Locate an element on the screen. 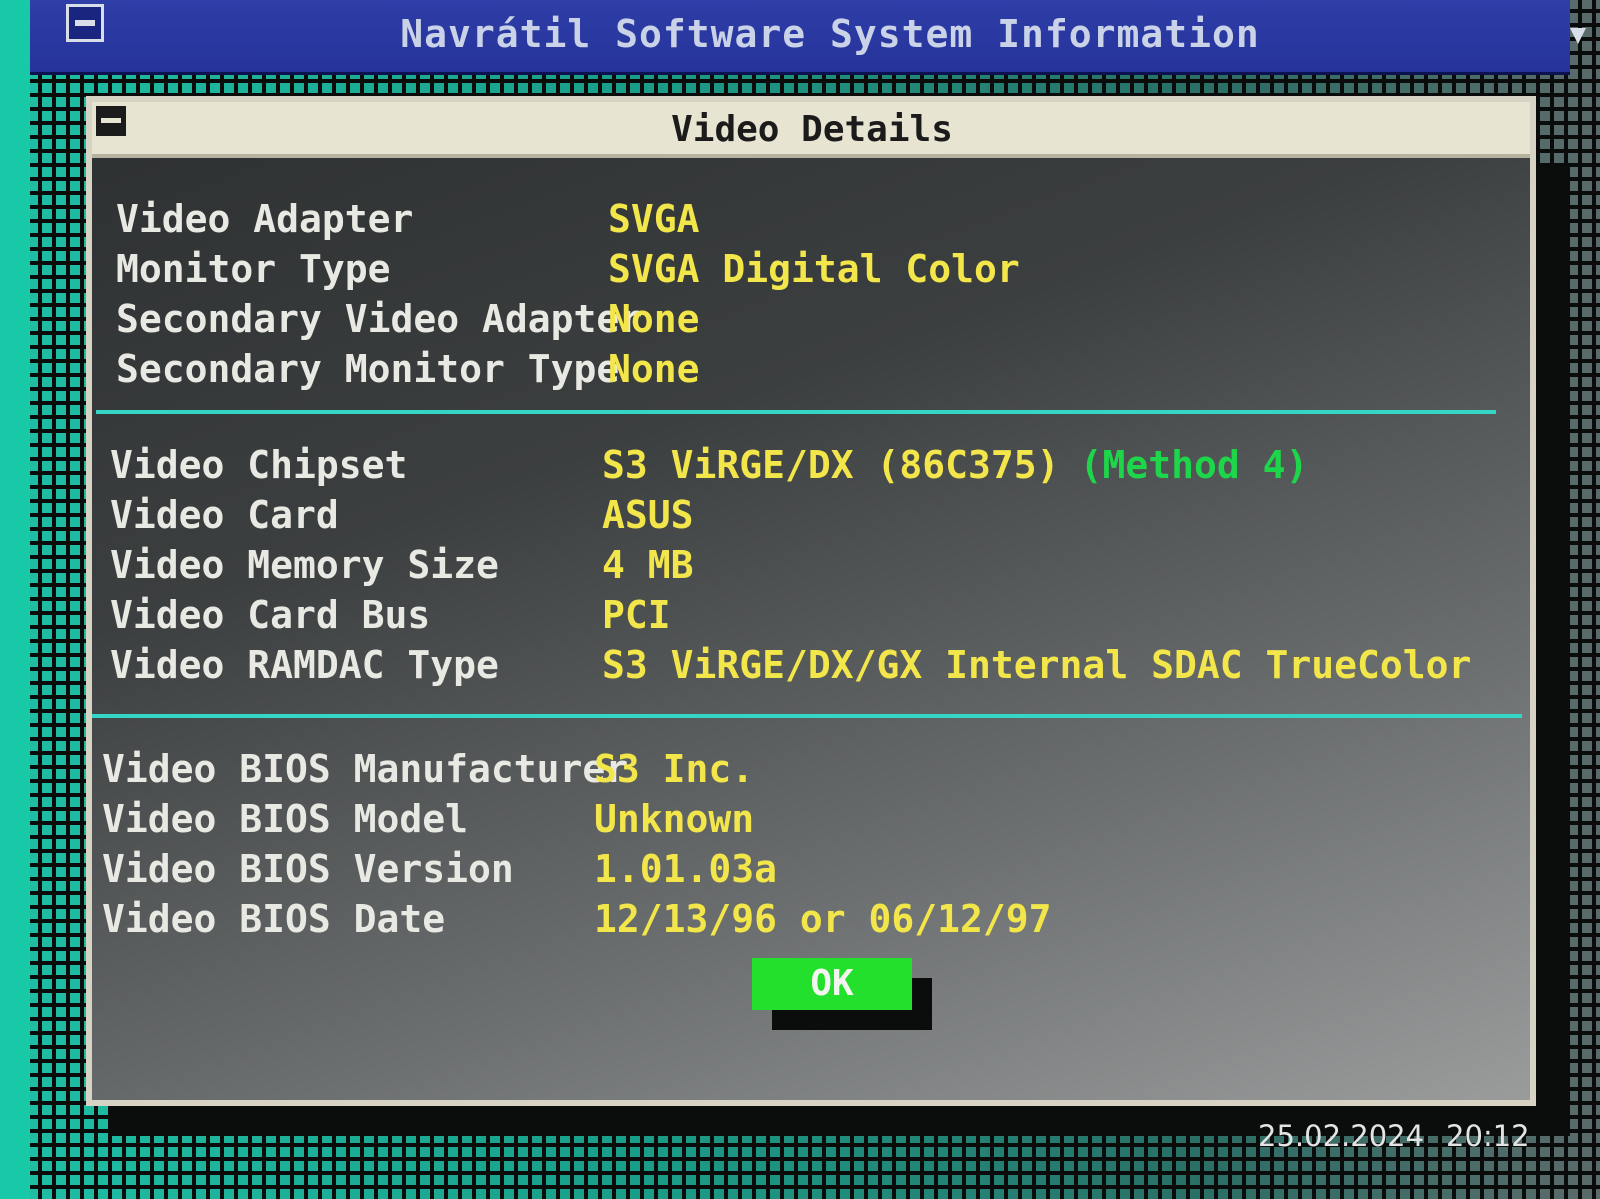 Image resolution: width=1600 pixels, height=1199 pixels. info-label: Secondary Video Adapter is located at coordinates (379, 319).